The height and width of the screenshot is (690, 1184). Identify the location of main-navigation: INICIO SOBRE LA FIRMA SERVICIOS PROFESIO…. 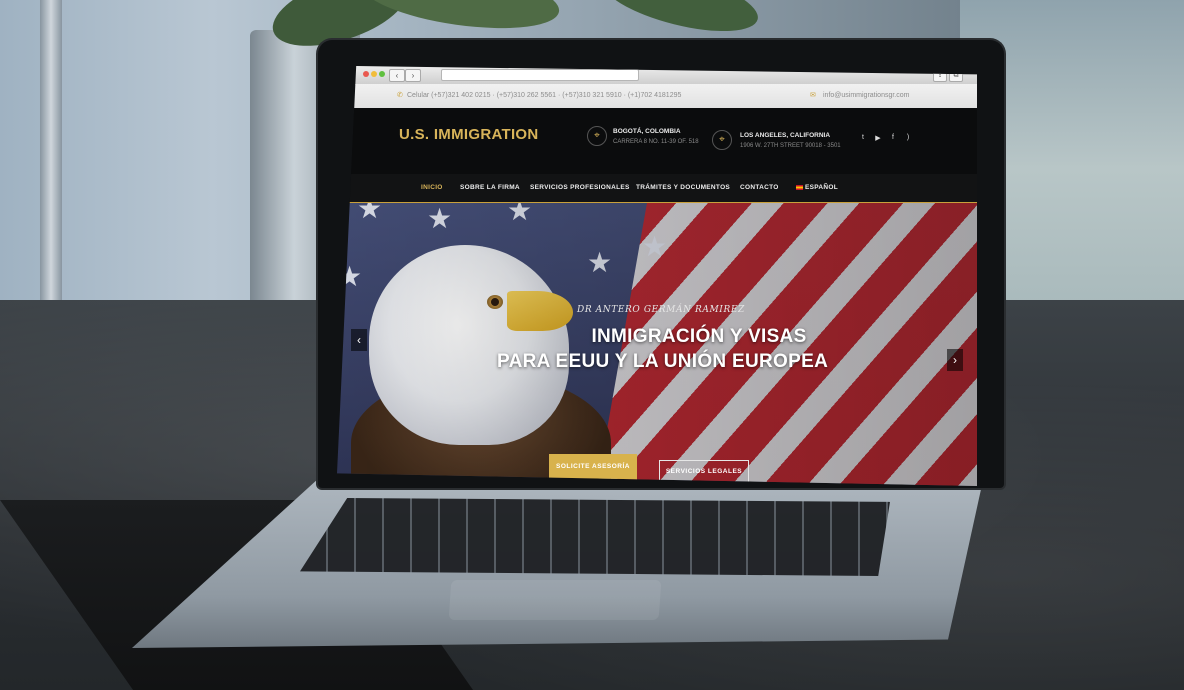
(657, 188).